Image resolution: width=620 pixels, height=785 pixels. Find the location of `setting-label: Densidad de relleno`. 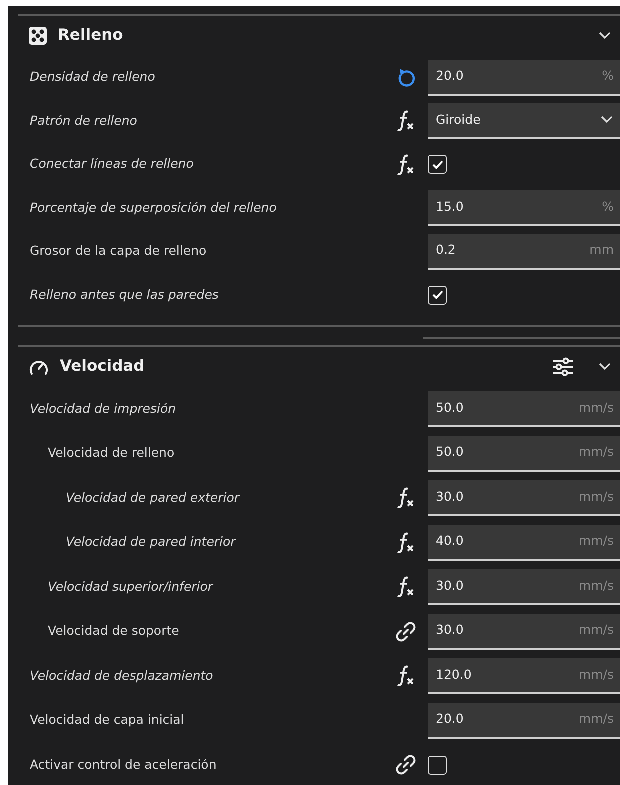

setting-label: Densidad de relleno is located at coordinates (92, 77).